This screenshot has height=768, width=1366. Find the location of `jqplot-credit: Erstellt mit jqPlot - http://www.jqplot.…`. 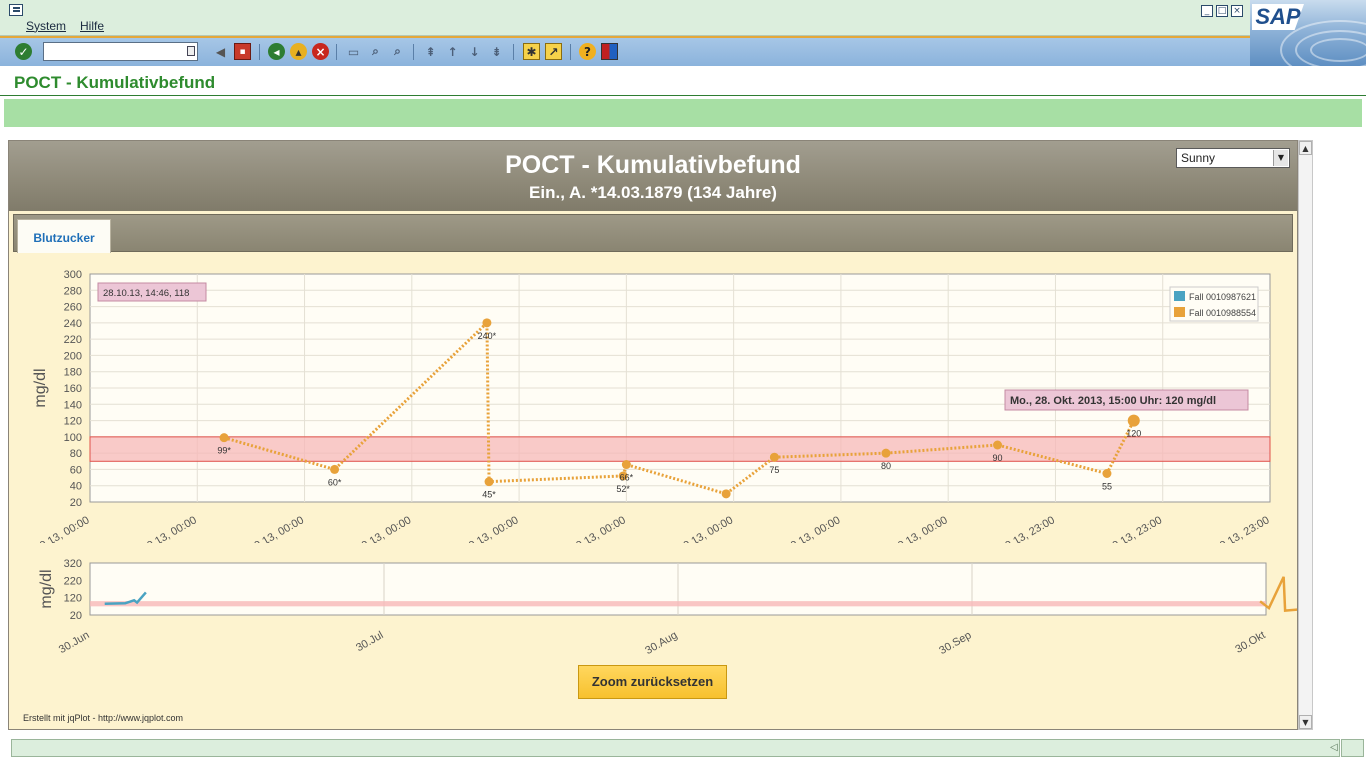

jqplot-credit: Erstellt mit jqPlot - http://www.jqplot.… is located at coordinates (103, 718).